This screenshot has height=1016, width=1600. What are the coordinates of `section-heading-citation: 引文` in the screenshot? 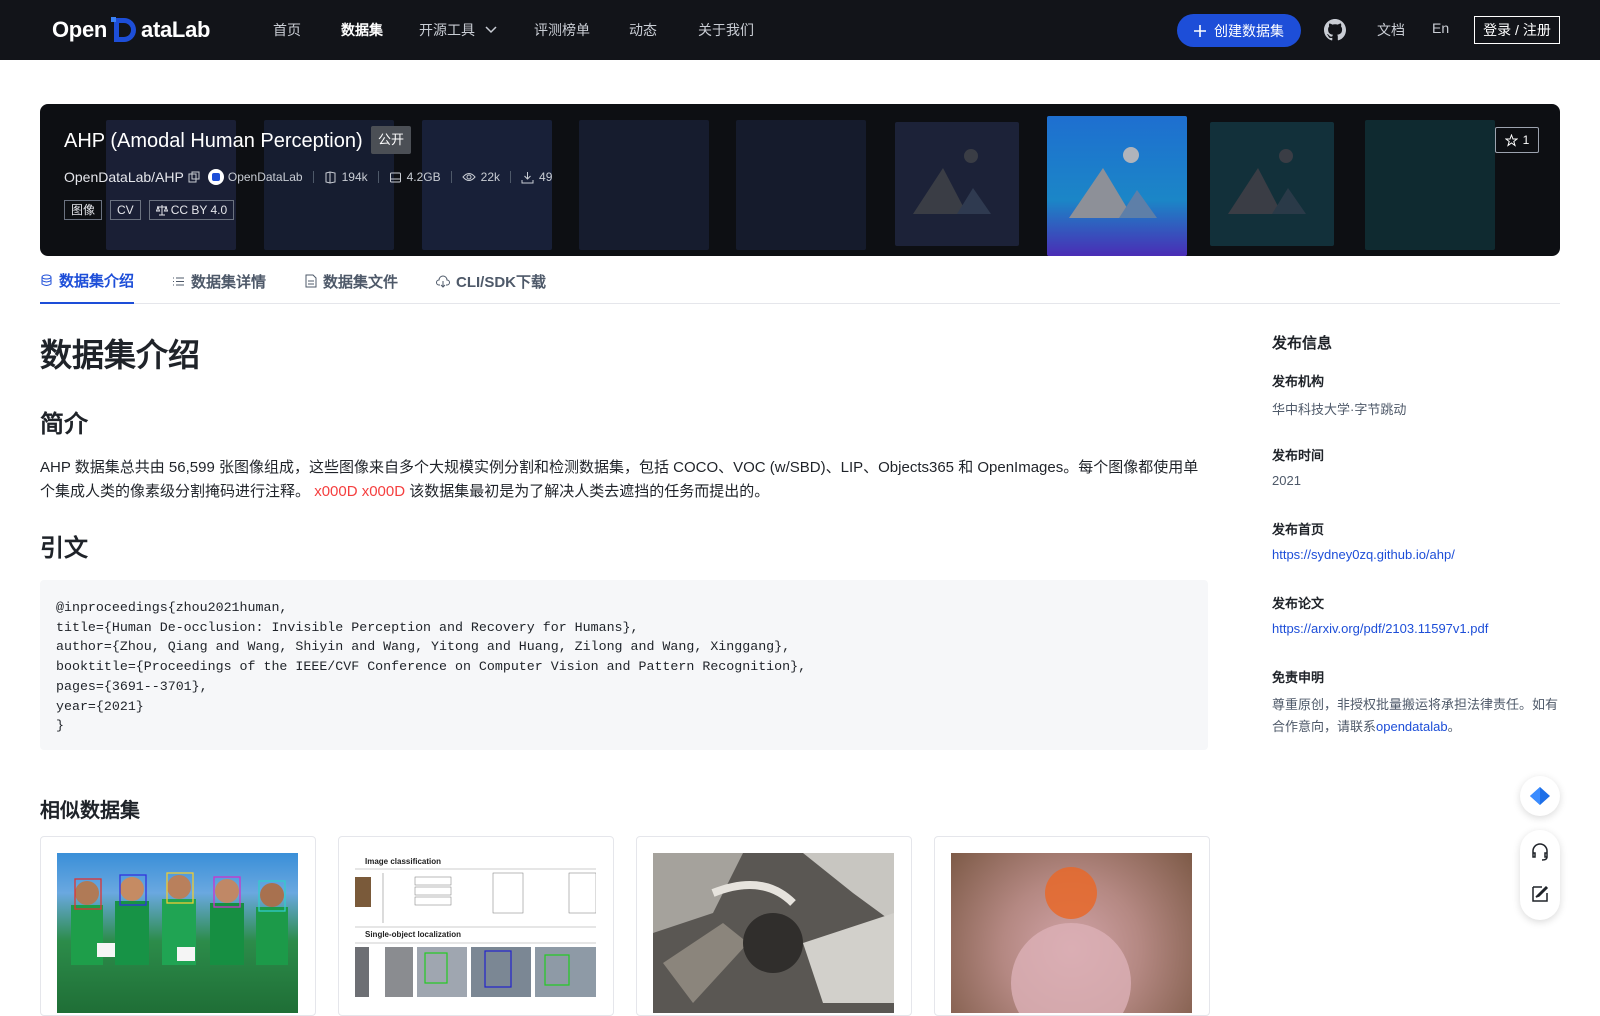 It's located at (64, 548).